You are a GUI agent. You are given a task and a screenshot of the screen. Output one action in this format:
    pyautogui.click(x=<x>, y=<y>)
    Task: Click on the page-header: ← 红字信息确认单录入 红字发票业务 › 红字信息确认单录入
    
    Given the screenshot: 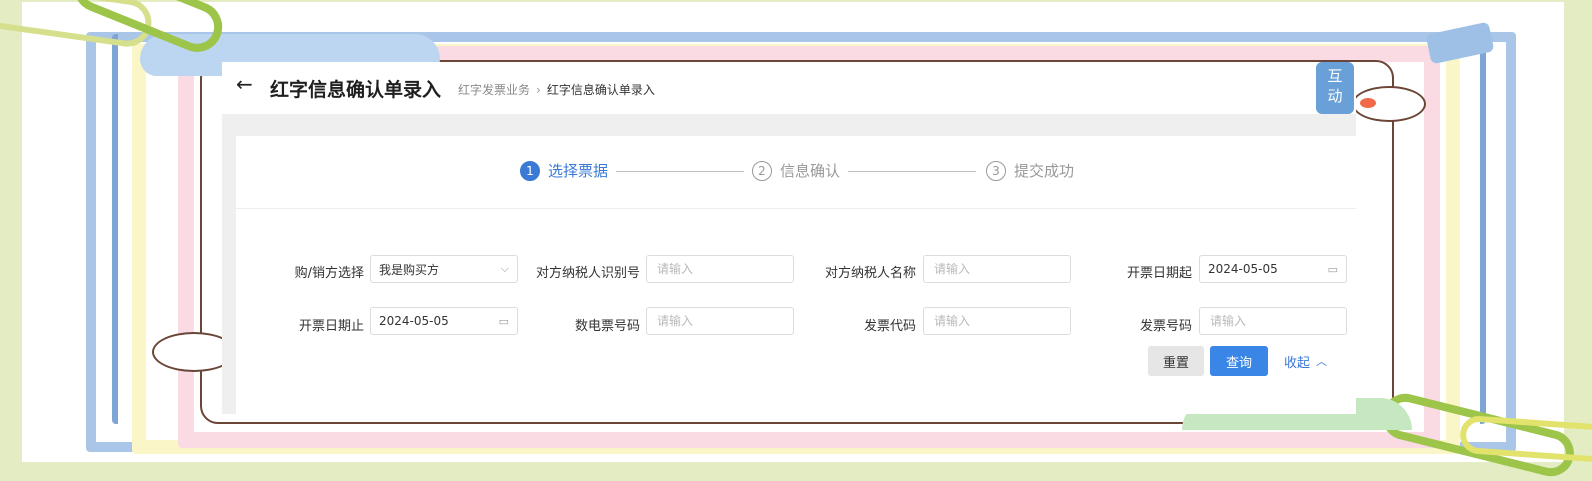 What is the action you would take?
    pyautogui.click(x=789, y=88)
    